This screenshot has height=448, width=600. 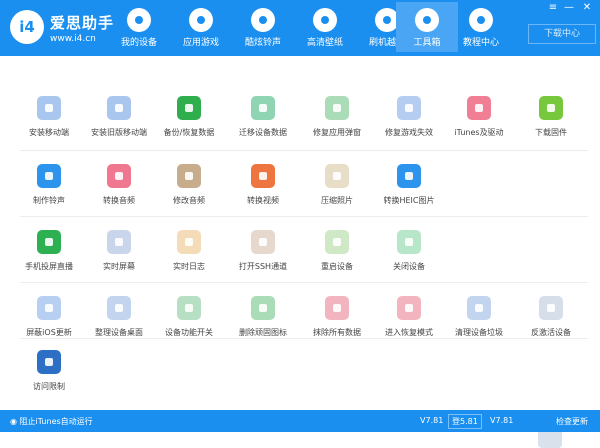 I want to click on menu-icon: ≡, so click(x=553, y=7).